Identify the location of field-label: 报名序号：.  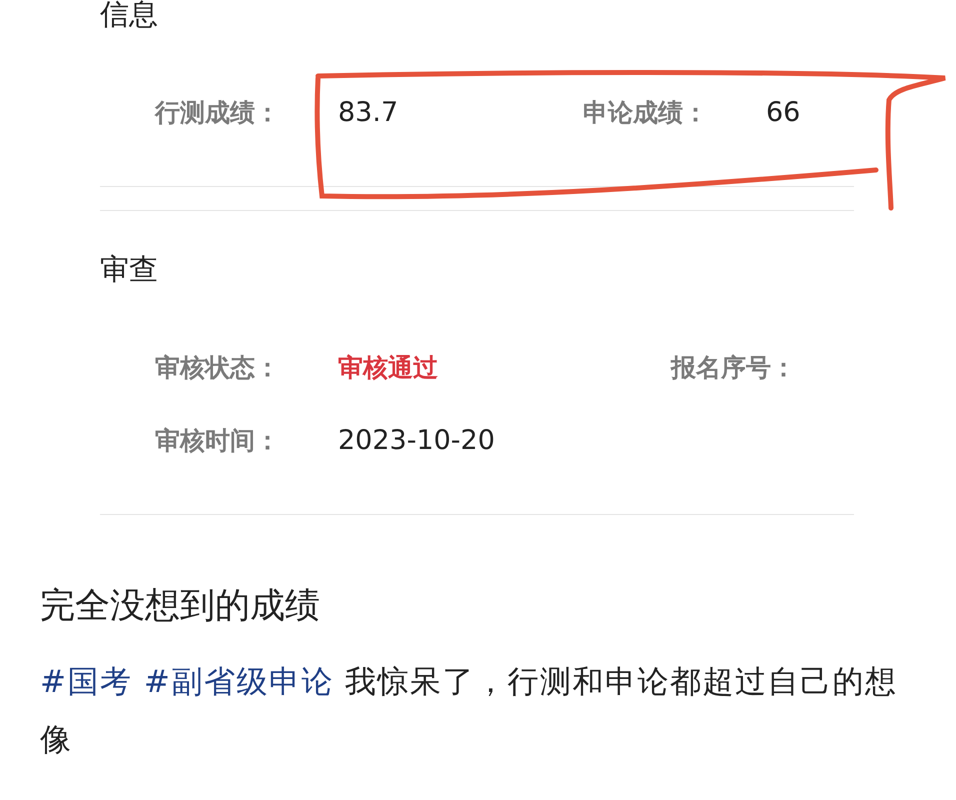
(734, 368).